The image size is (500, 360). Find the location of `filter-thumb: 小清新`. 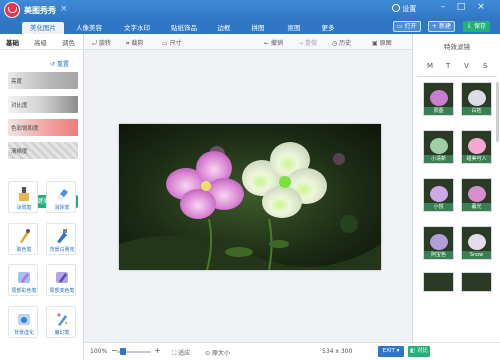

filter-thumb: 小清新 is located at coordinates (438, 147).